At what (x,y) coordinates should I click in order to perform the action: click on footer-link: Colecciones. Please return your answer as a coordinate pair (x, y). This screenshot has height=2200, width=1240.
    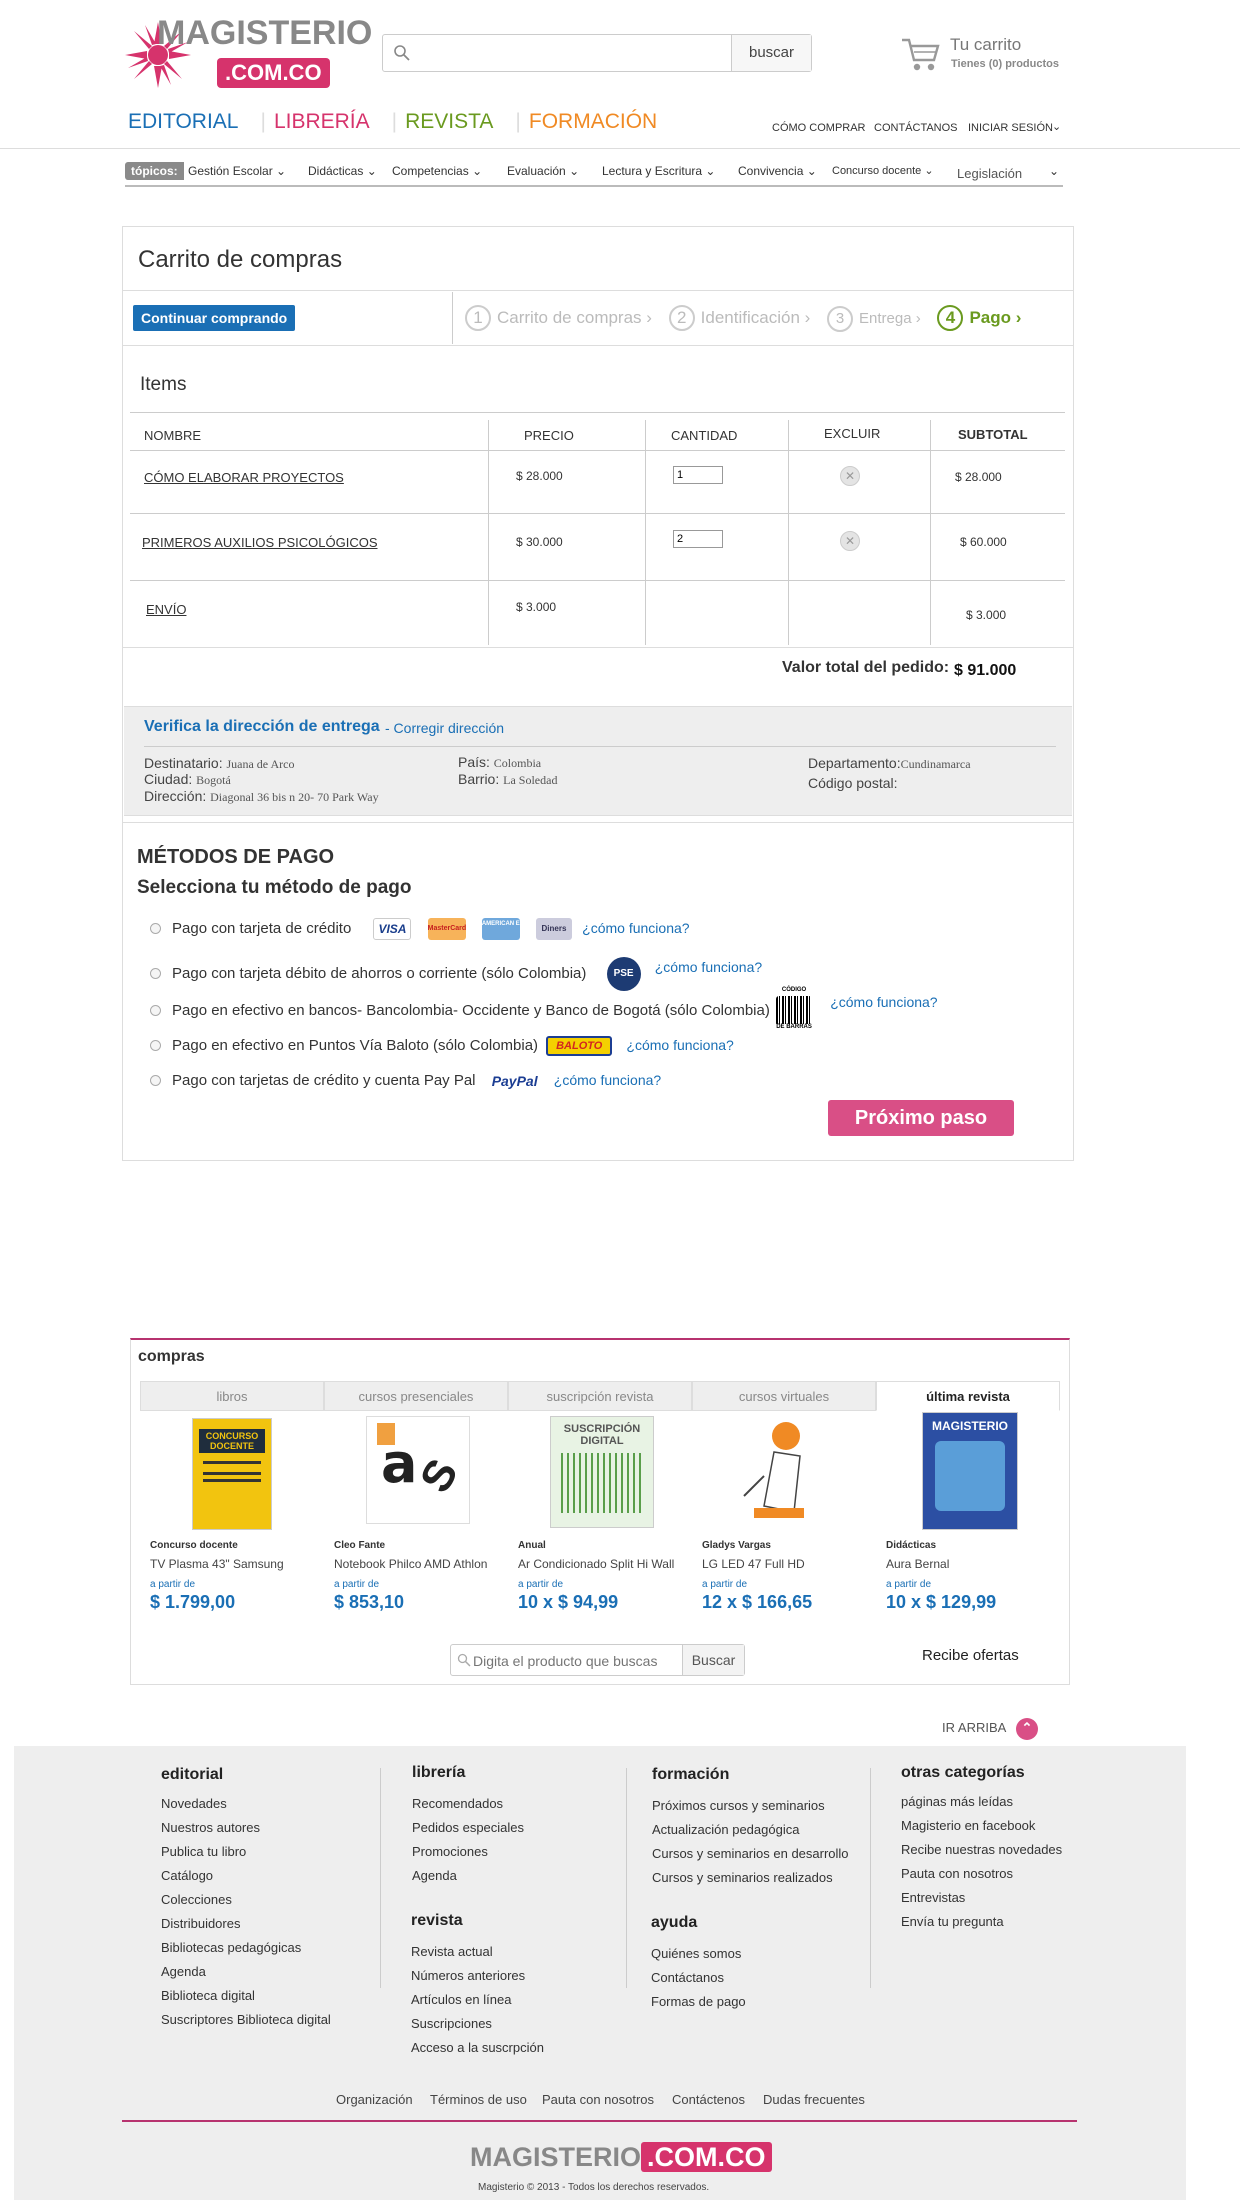
    Looking at the image, I should click on (246, 1900).